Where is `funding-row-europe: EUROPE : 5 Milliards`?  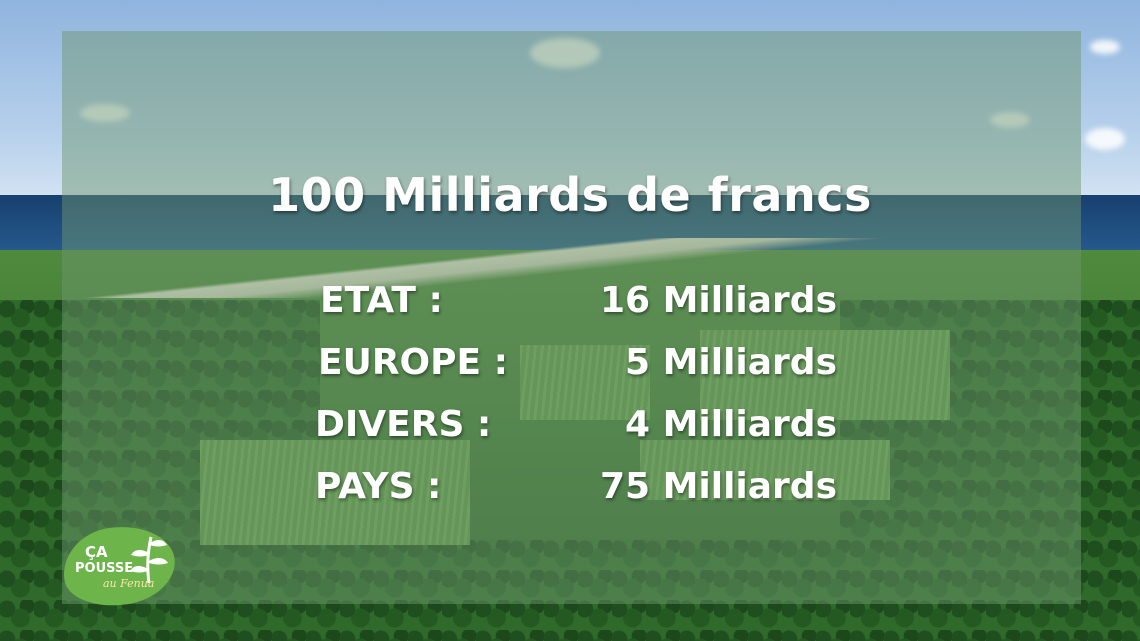
funding-row-europe: EUROPE : 5 Milliards is located at coordinates (577, 370).